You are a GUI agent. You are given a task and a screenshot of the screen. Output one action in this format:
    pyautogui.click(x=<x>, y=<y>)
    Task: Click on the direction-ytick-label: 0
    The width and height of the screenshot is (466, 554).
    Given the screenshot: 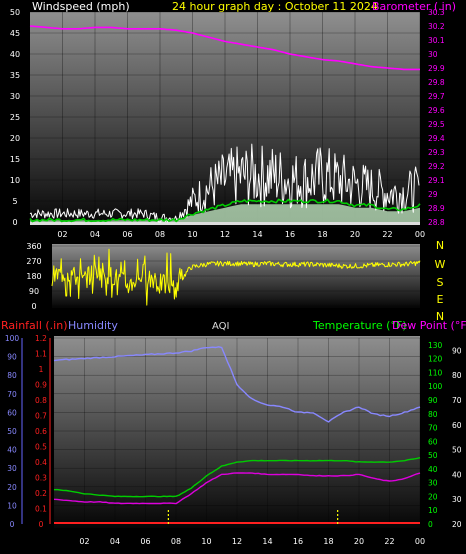 What is the action you would take?
    pyautogui.click(x=33, y=306)
    